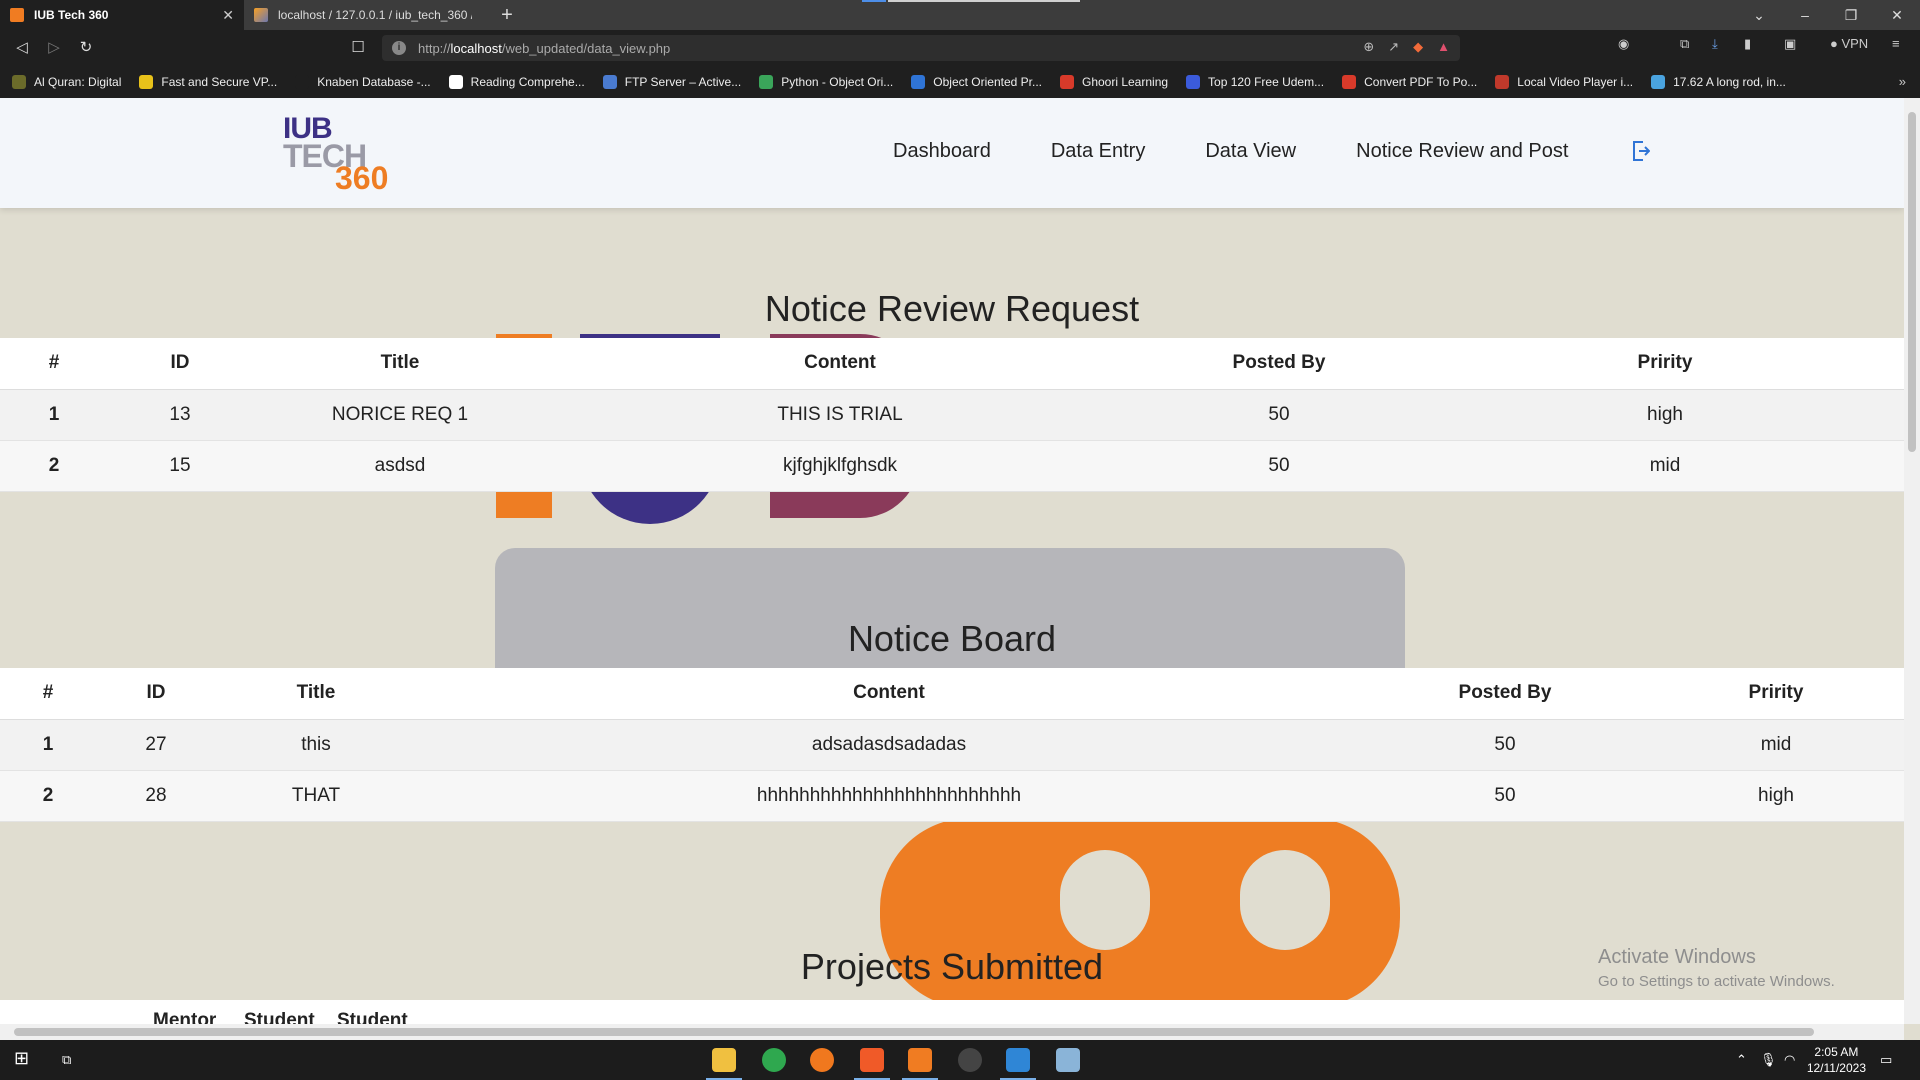 The image size is (1920, 1080). I want to click on tab-iub-tech: IUB Tech 360 ✕, so click(122, 15).